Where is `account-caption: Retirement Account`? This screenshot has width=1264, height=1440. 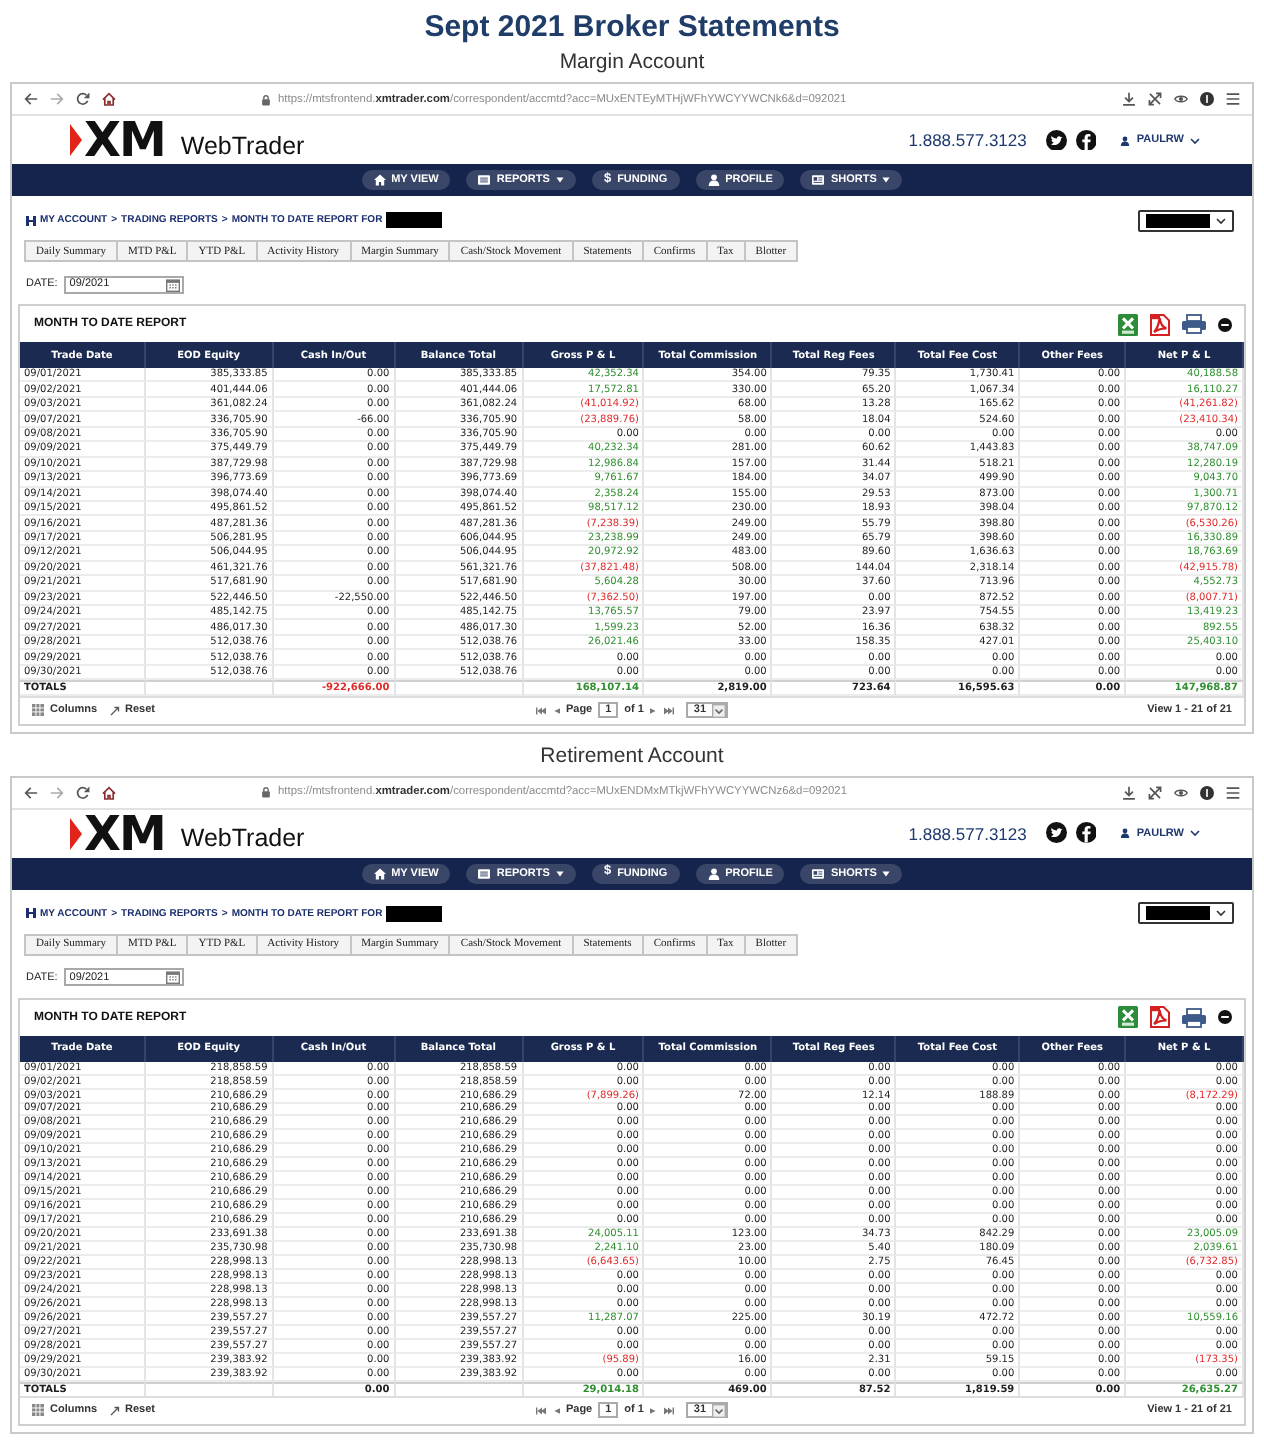
account-caption: Retirement Account is located at coordinates (632, 756).